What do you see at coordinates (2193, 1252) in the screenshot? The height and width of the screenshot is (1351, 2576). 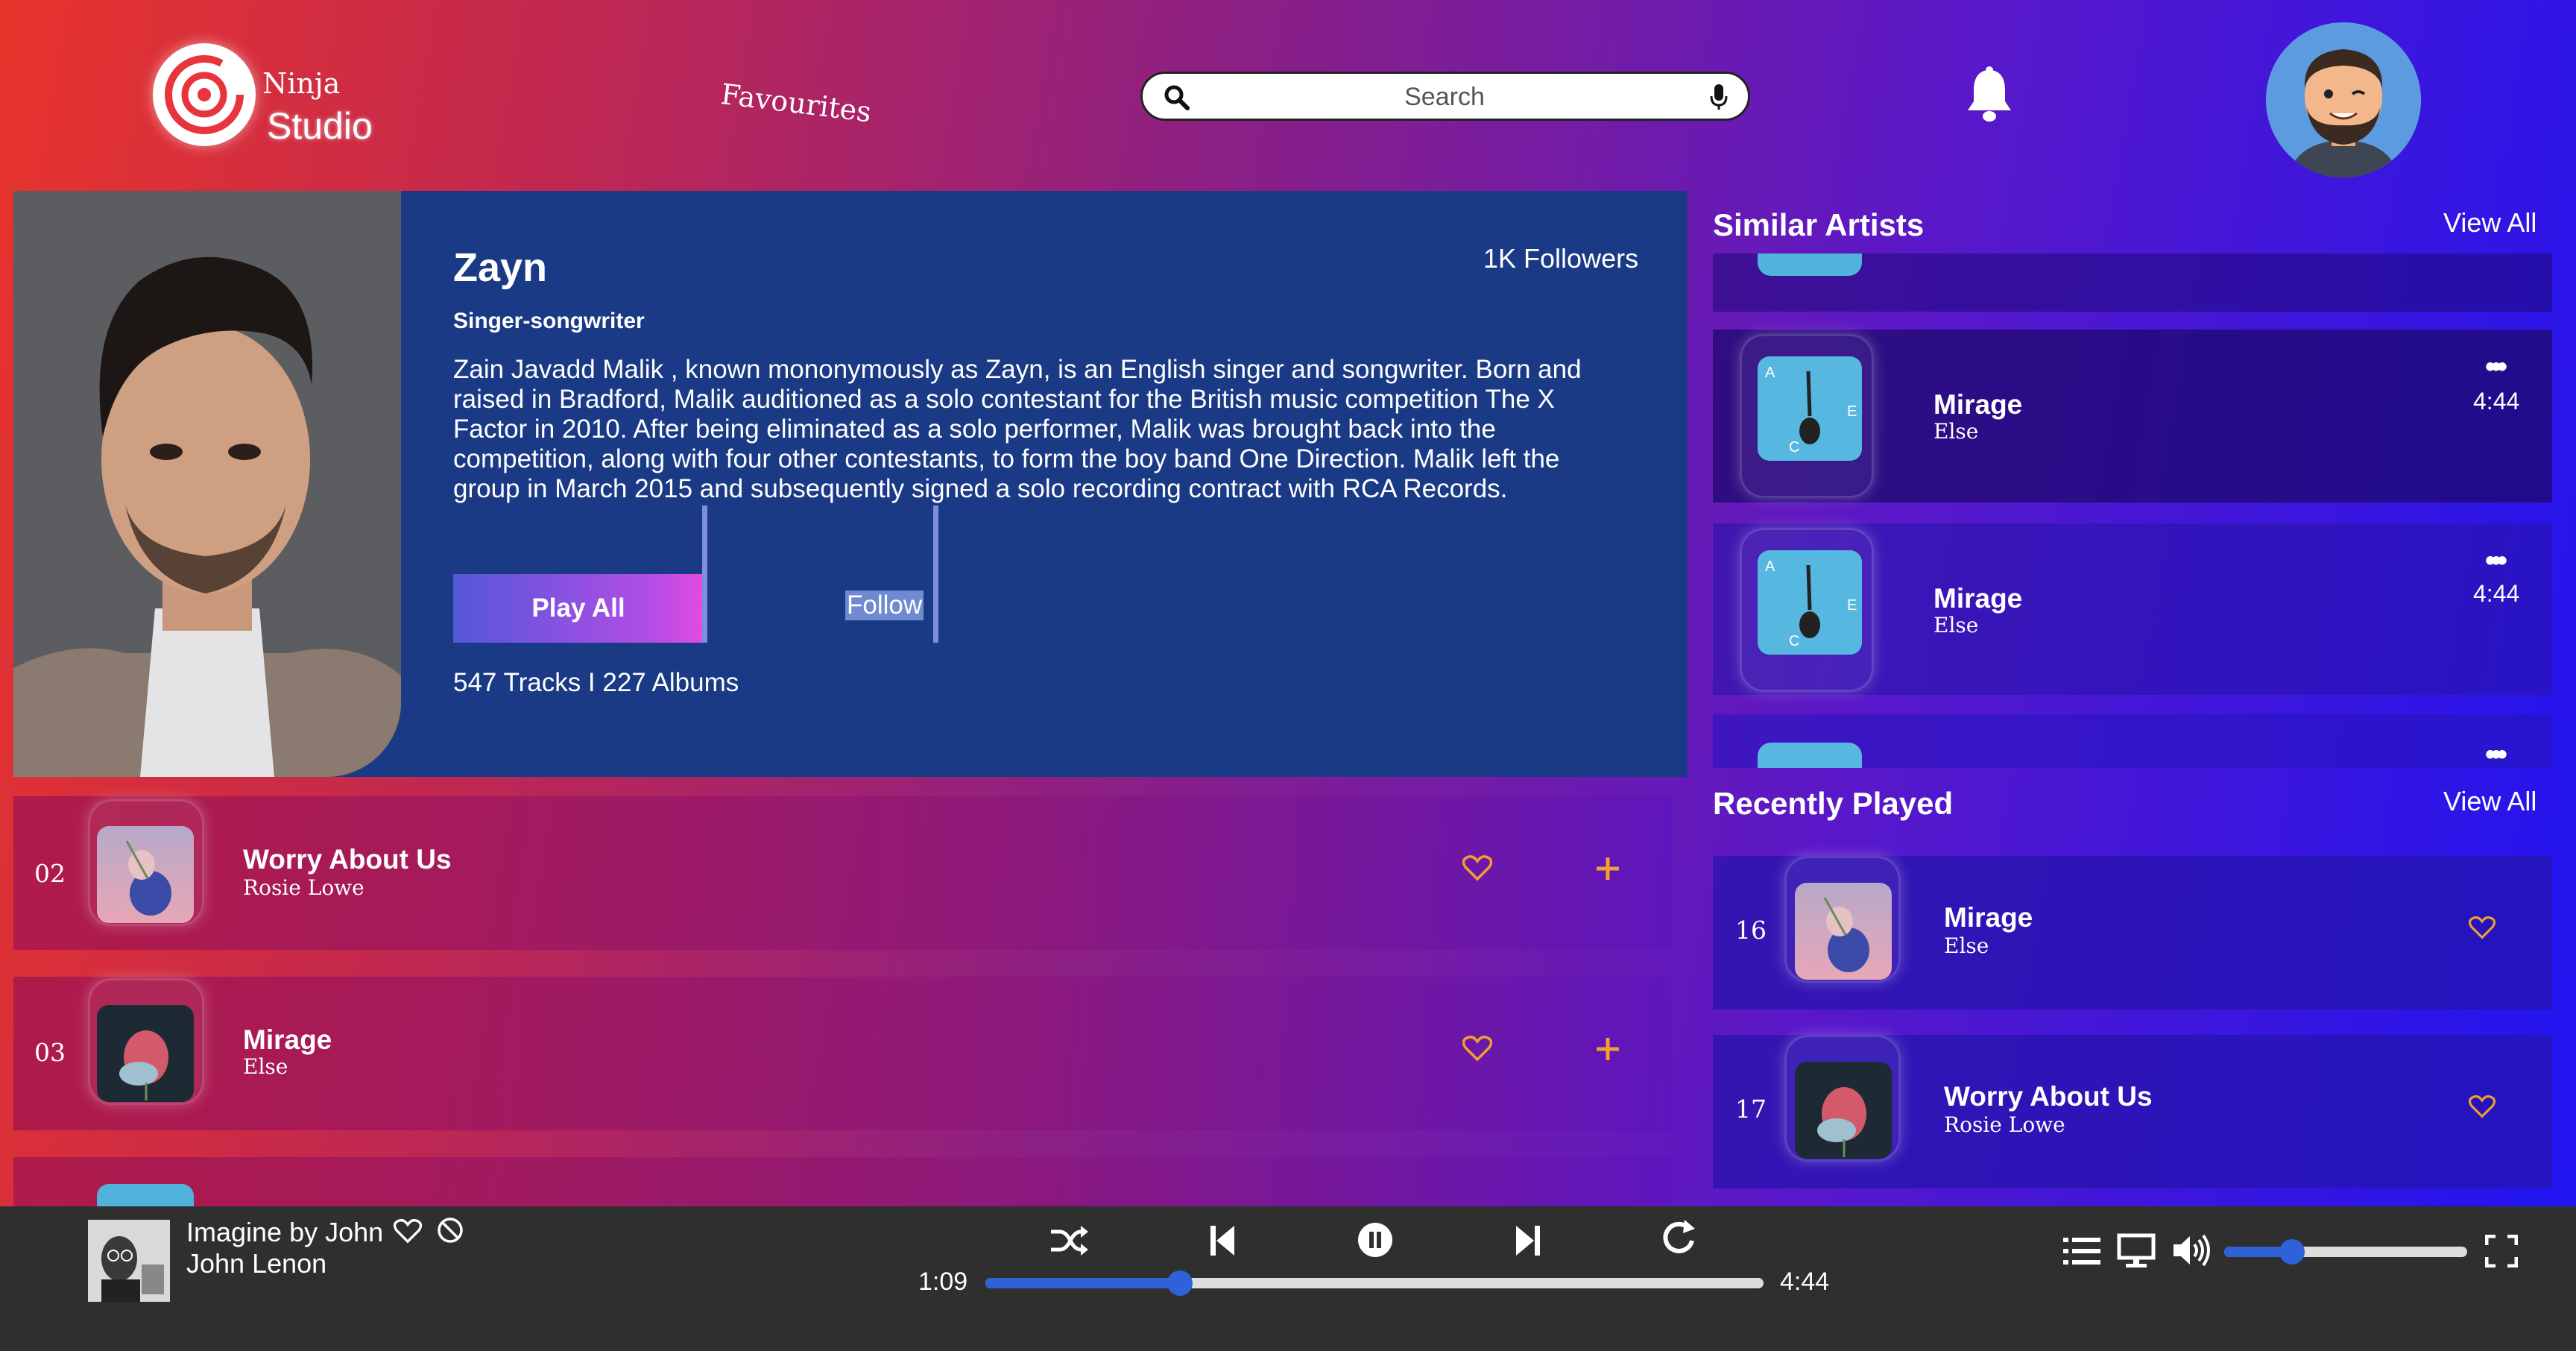 I see `volume-icon` at bounding box center [2193, 1252].